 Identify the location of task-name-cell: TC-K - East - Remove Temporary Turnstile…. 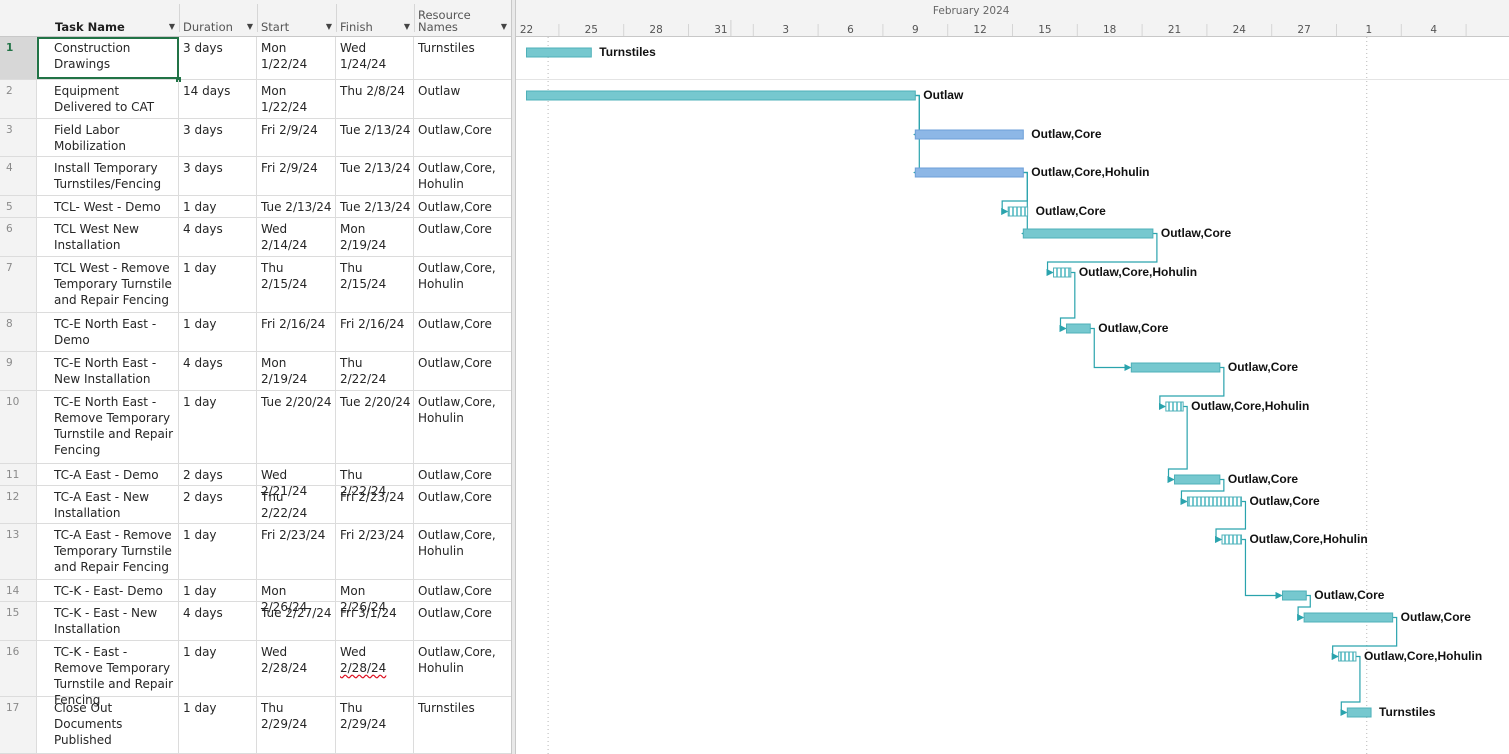
(108, 674).